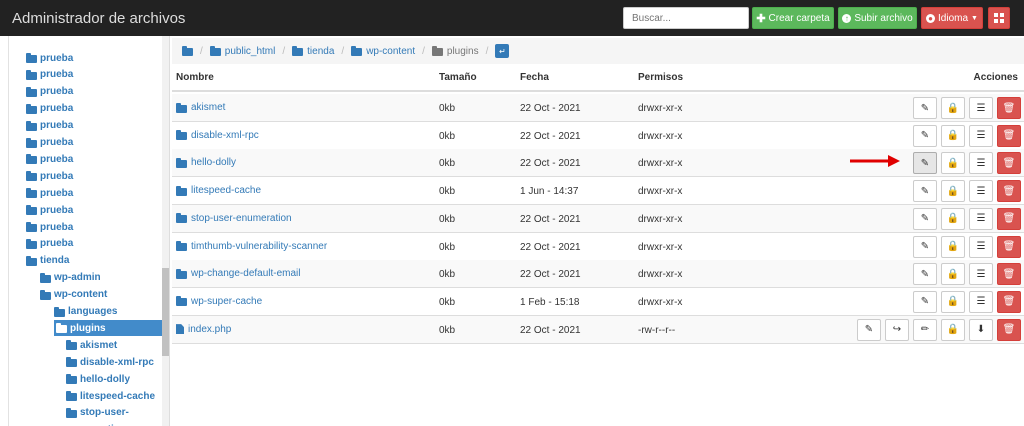 This screenshot has width=1024, height=426. Describe the element at coordinates (793, 18) in the screenshot. I see `create-folder-button: ✚ Crear carpeta` at that location.